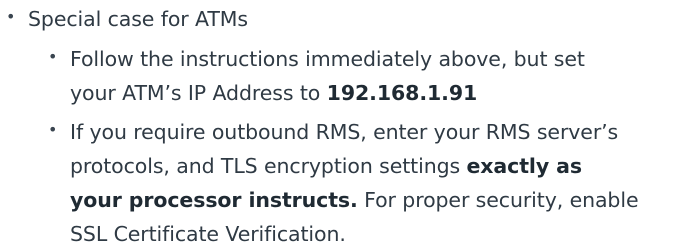 The height and width of the screenshot is (251, 679). Describe the element at coordinates (498, 200) in the screenshot. I see `sub-item-text: For proper security, enable` at that location.